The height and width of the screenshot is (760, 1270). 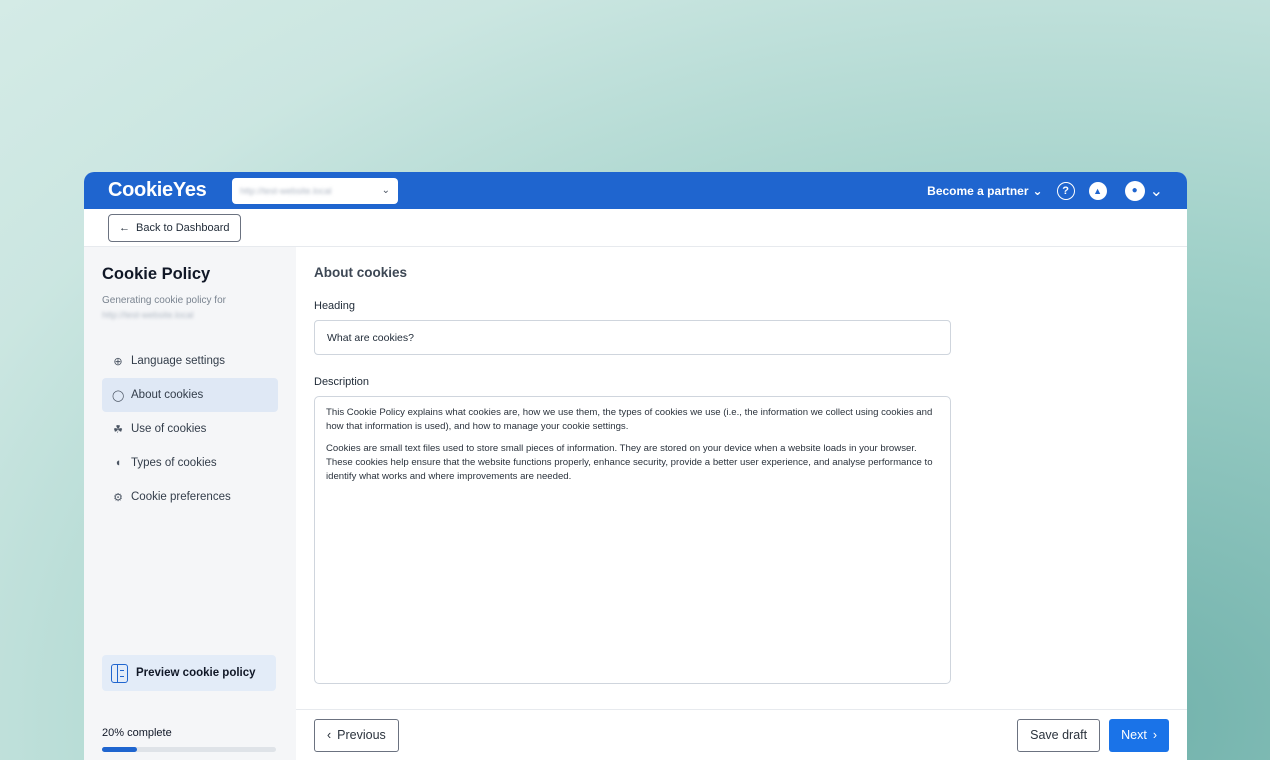 I want to click on sidebar-title: Cookie Policy, so click(x=156, y=274).